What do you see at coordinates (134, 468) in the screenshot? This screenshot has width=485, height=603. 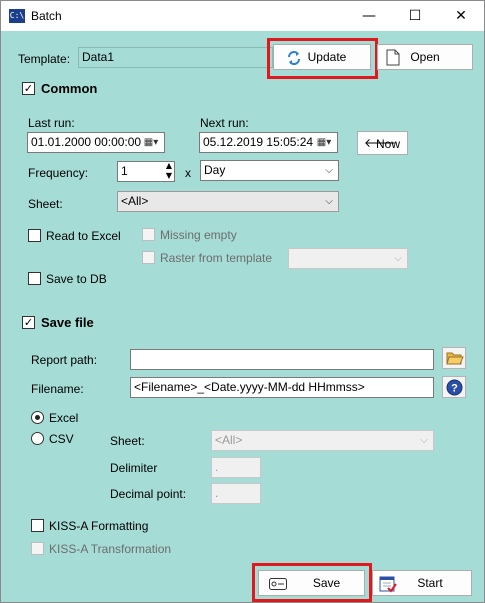 I see `delimiter-label: Delimiter` at bounding box center [134, 468].